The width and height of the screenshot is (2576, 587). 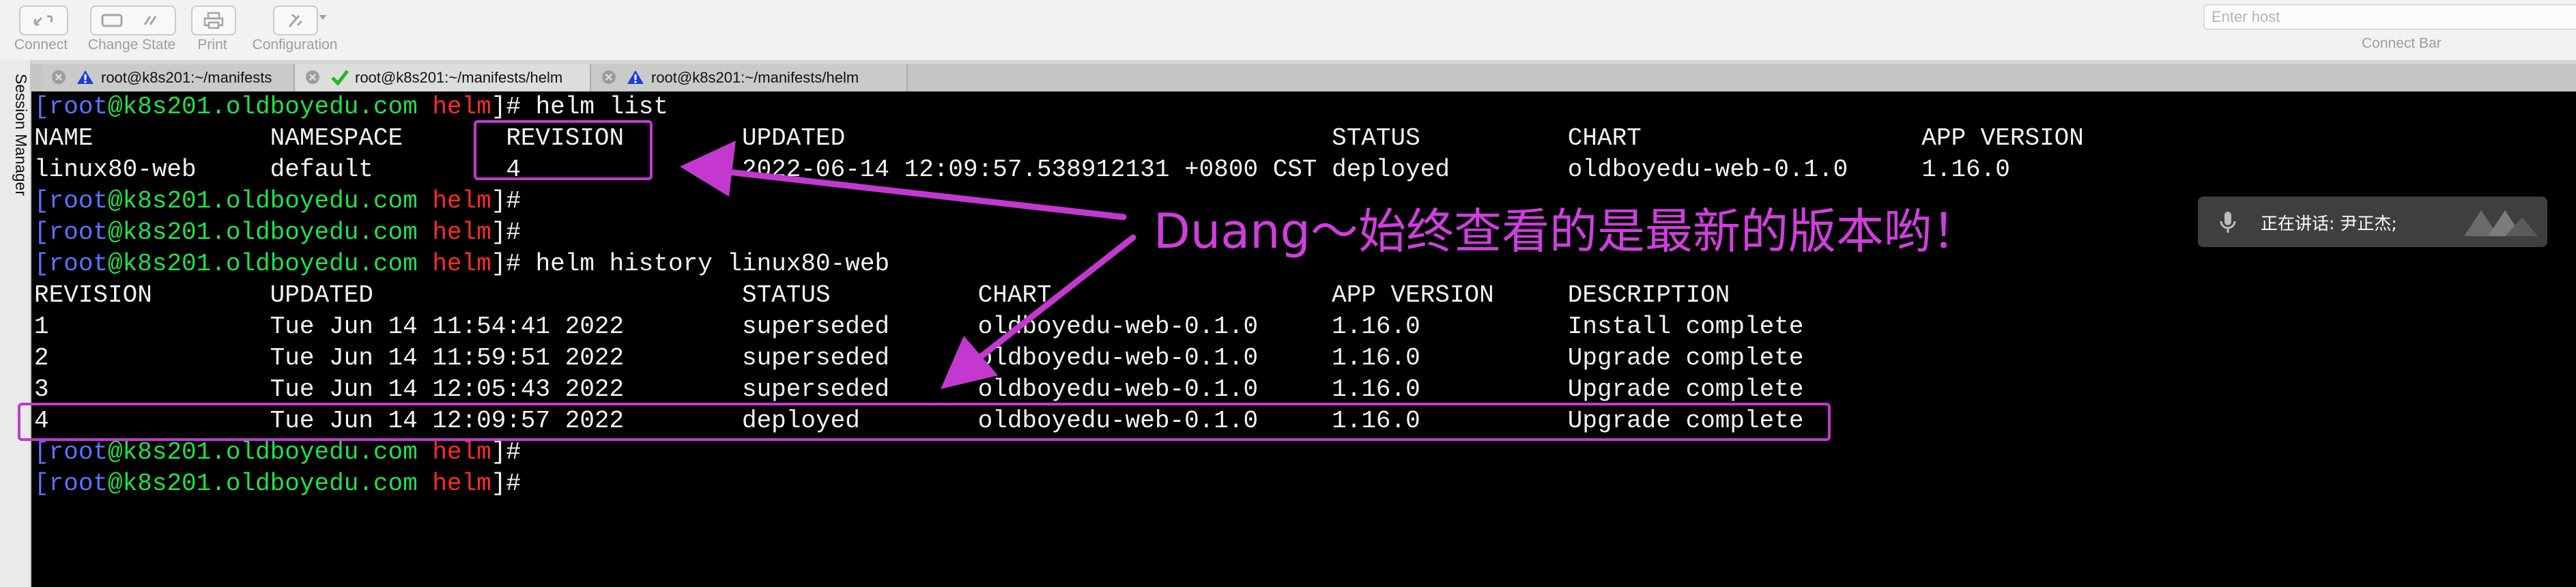 I want to click on checkmark-icon, so click(x=340, y=77).